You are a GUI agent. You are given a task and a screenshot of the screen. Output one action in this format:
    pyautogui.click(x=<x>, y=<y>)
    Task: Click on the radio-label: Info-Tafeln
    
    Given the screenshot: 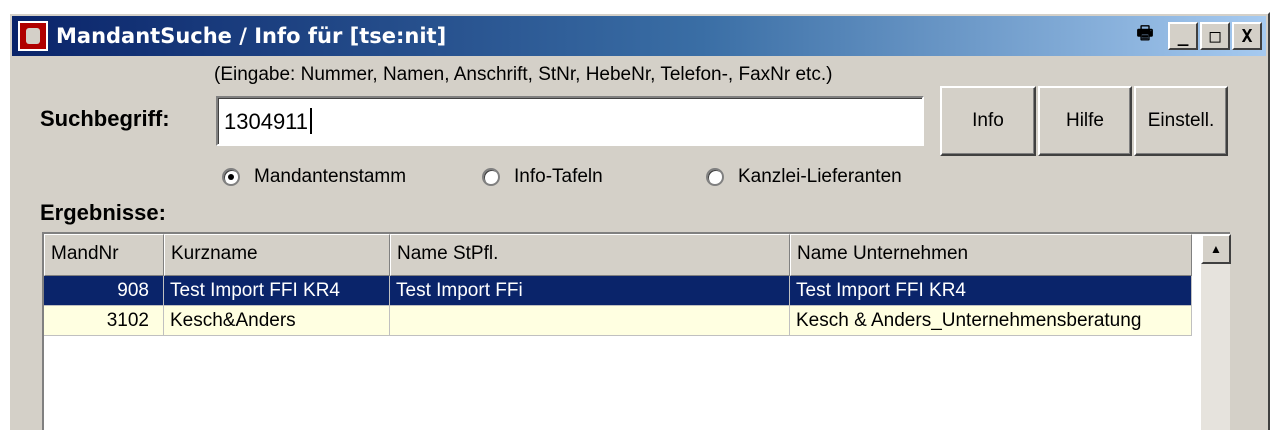 What is the action you would take?
    pyautogui.click(x=558, y=176)
    